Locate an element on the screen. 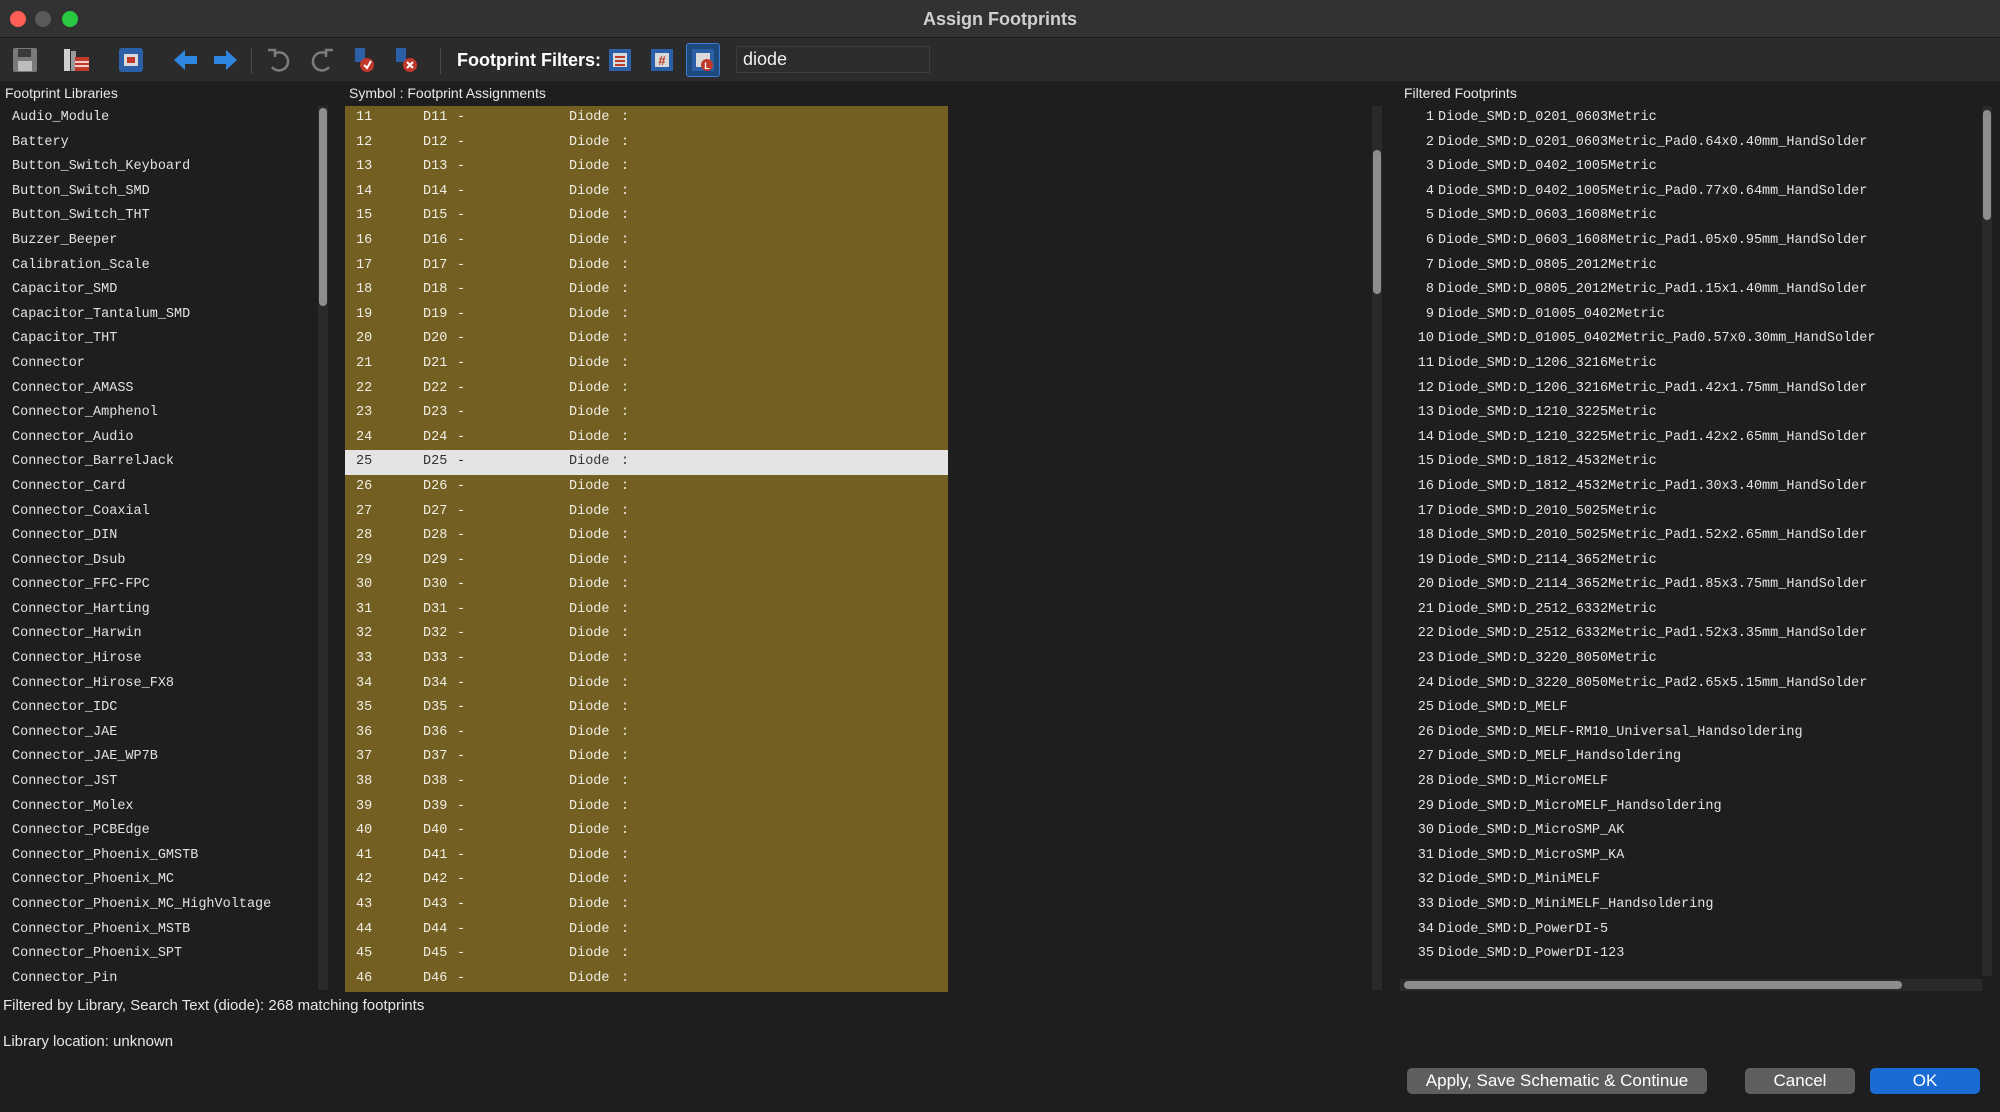 The width and height of the screenshot is (2000, 1112). ok-button: OK is located at coordinates (1925, 1081).